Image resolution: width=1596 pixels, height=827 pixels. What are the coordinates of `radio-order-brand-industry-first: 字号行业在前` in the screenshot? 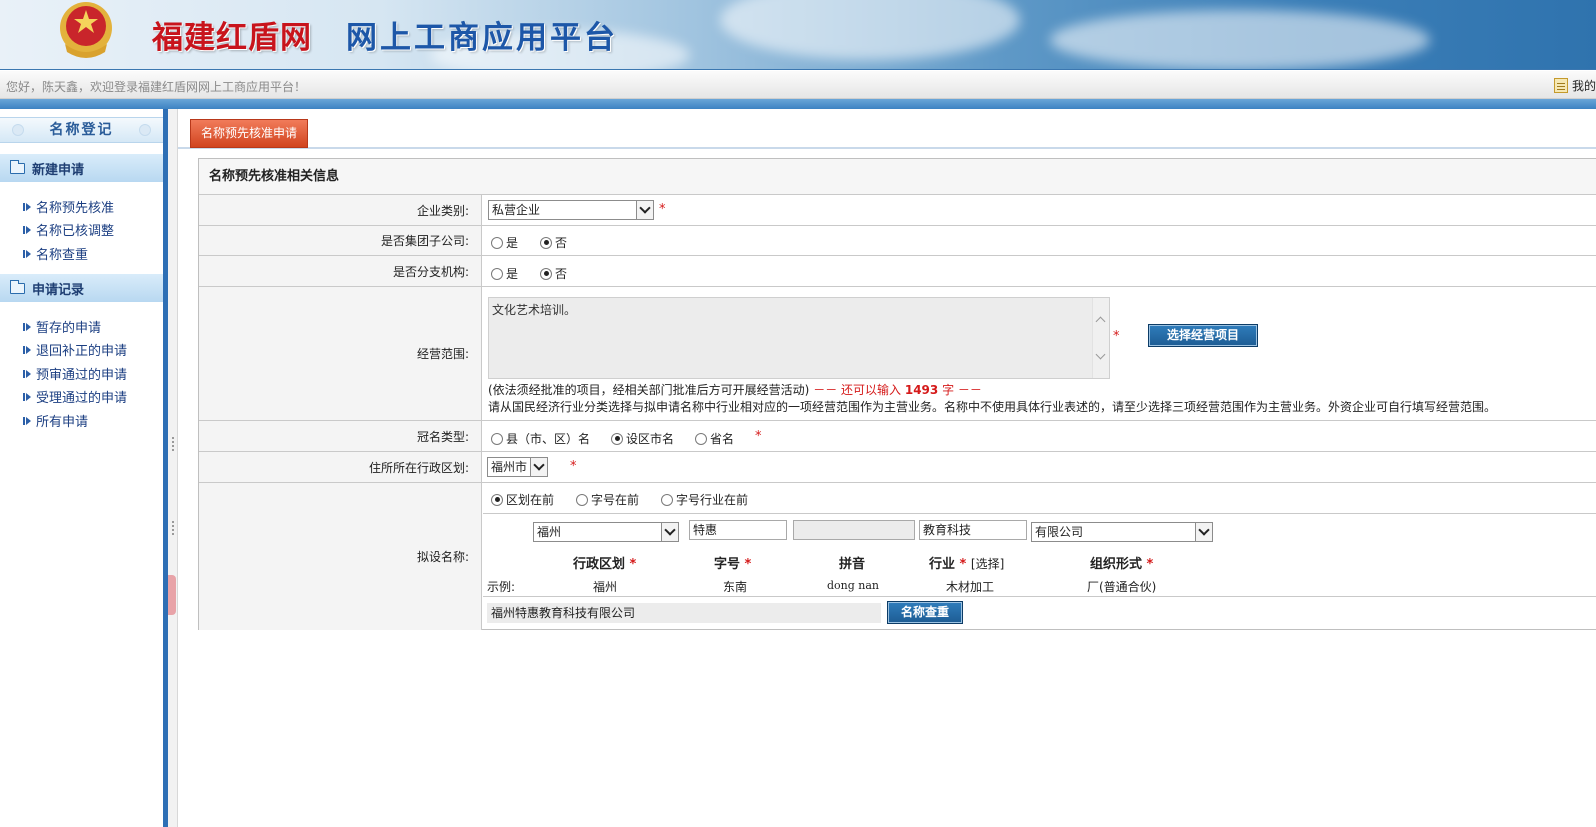 It's located at (704, 499).